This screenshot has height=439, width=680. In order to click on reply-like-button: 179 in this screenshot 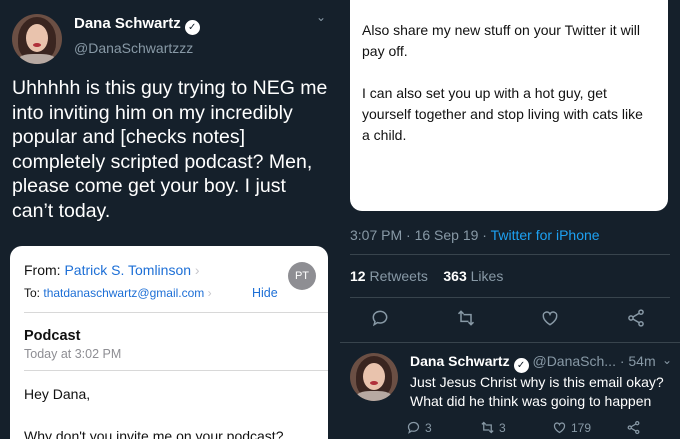, I will do `click(571, 428)`.